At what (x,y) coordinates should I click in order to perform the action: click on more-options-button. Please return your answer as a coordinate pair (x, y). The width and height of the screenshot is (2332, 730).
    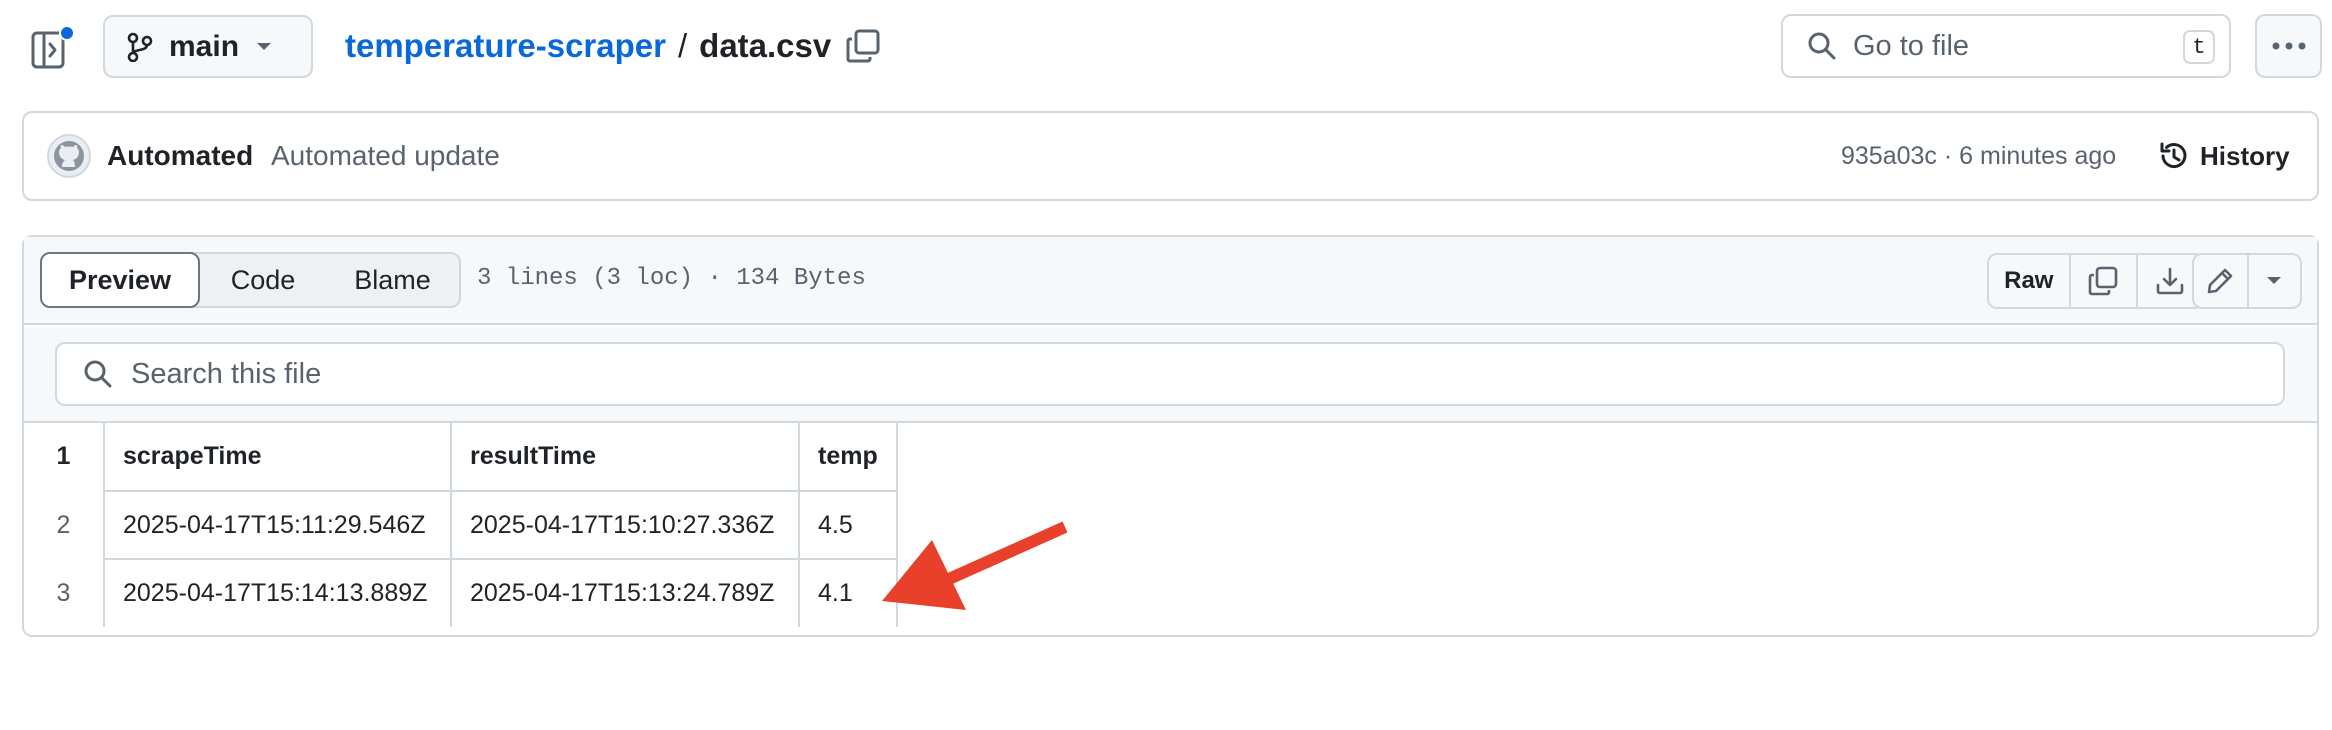
    Looking at the image, I should click on (2288, 46).